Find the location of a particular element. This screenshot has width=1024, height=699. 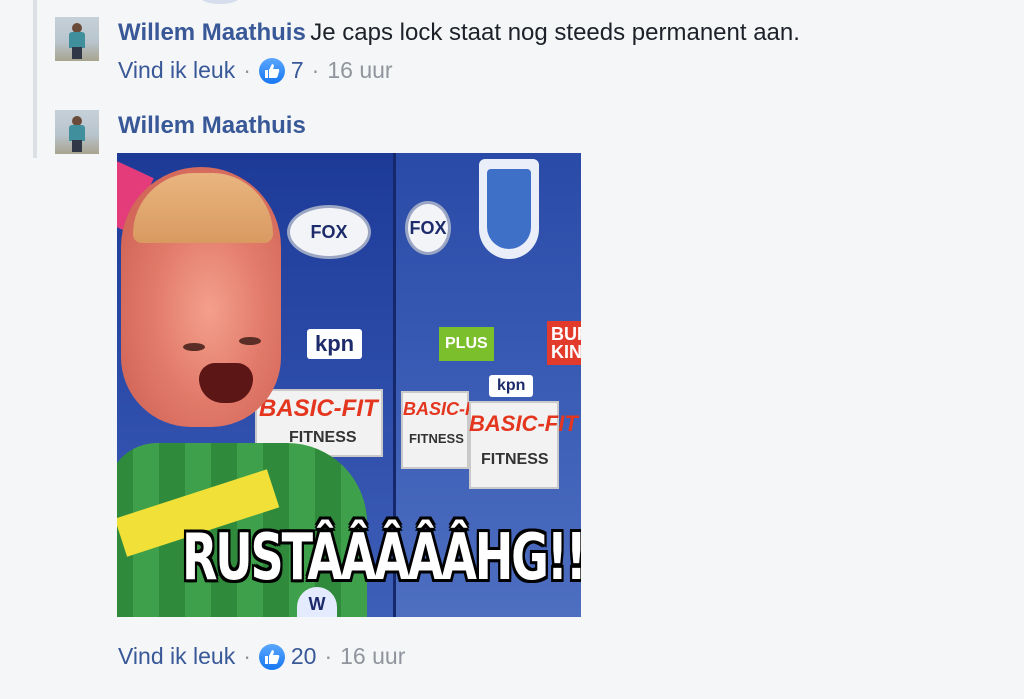

club-shield-logo is located at coordinates (509, 209).